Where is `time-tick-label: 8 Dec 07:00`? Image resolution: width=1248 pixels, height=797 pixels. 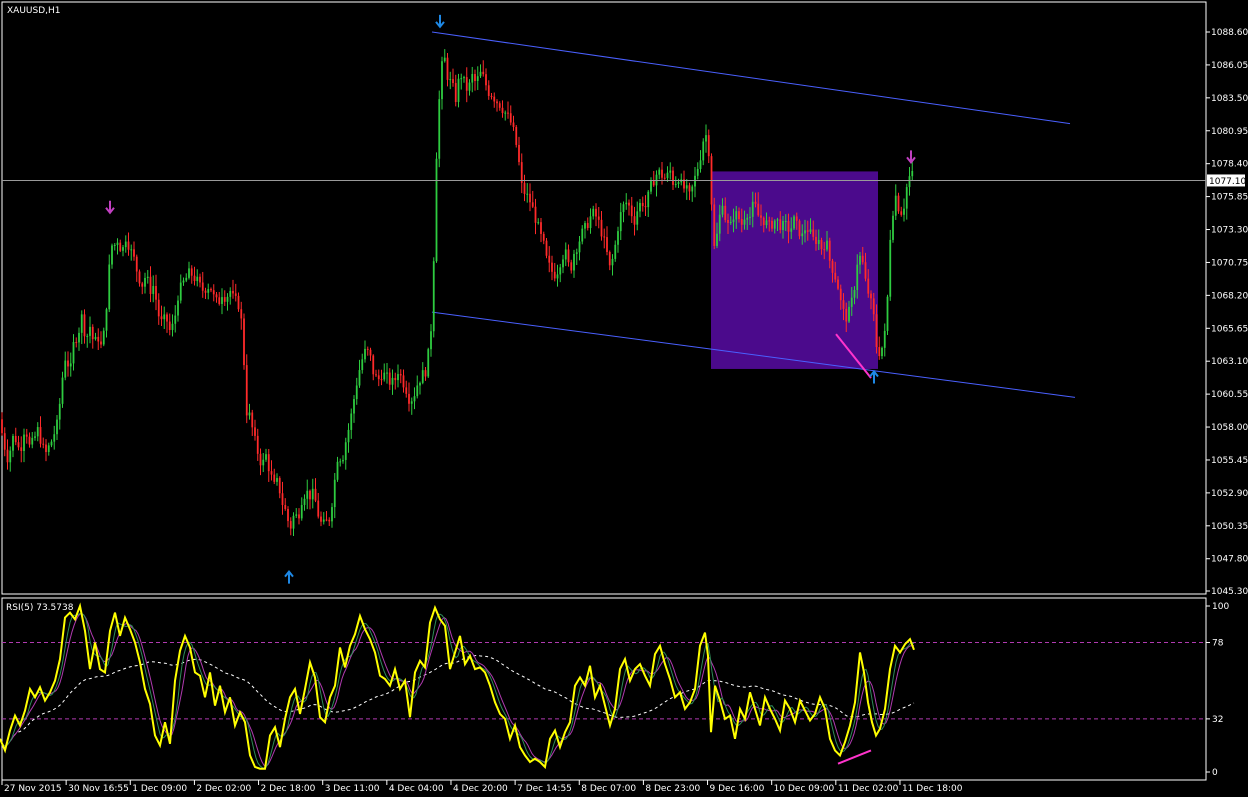 time-tick-label: 8 Dec 07:00 is located at coordinates (608, 789).